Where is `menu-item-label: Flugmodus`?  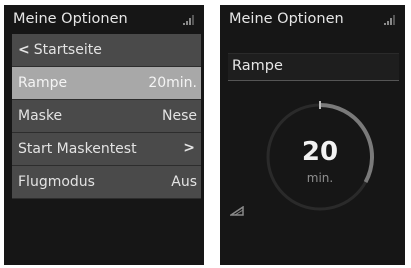 menu-item-label: Flugmodus is located at coordinates (56, 182).